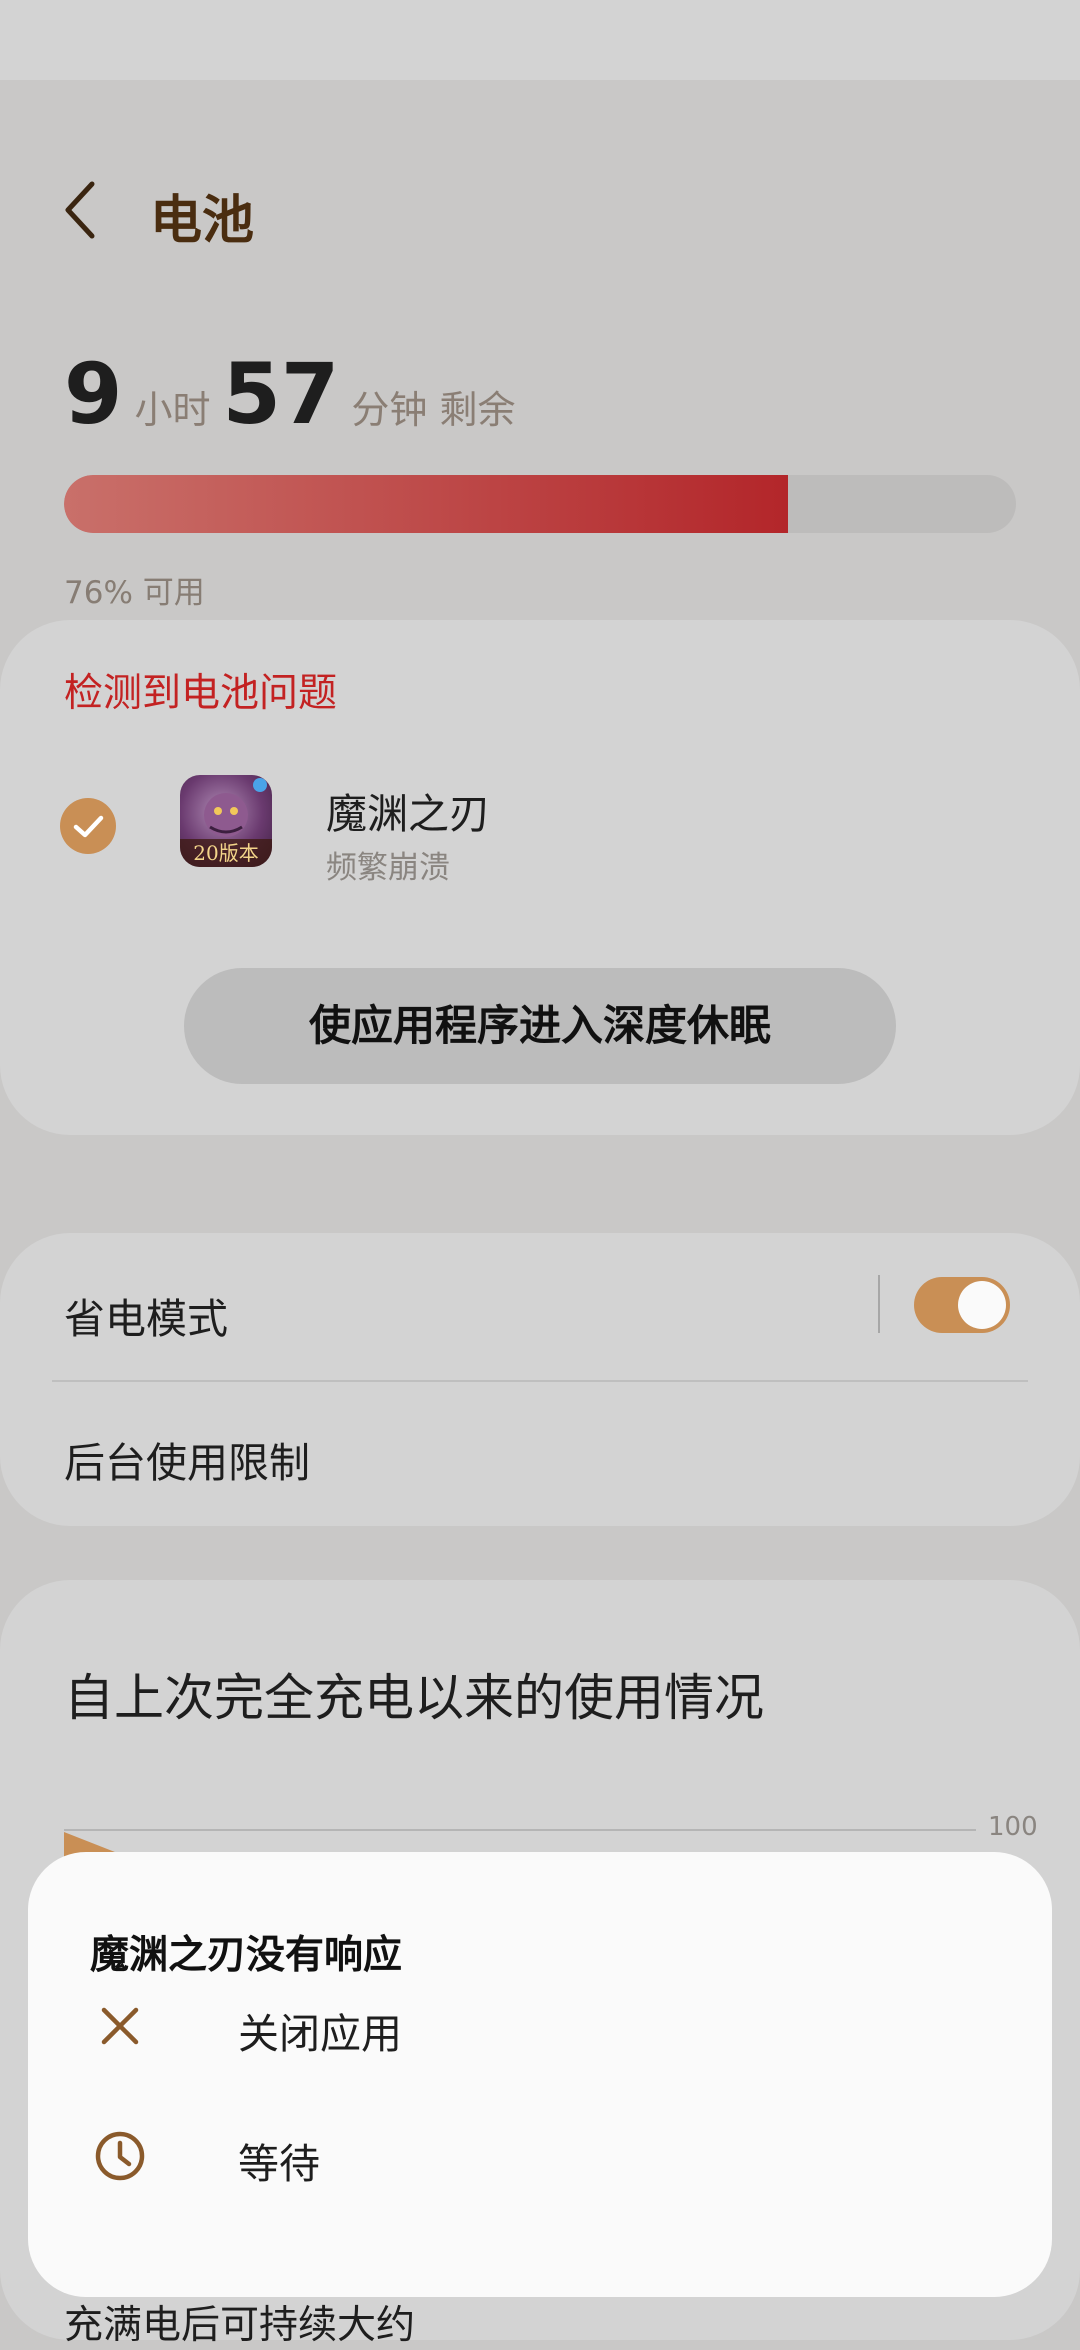 This screenshot has height=2350, width=1080. Describe the element at coordinates (879, 1304) in the screenshot. I see `vertical-divider` at that location.